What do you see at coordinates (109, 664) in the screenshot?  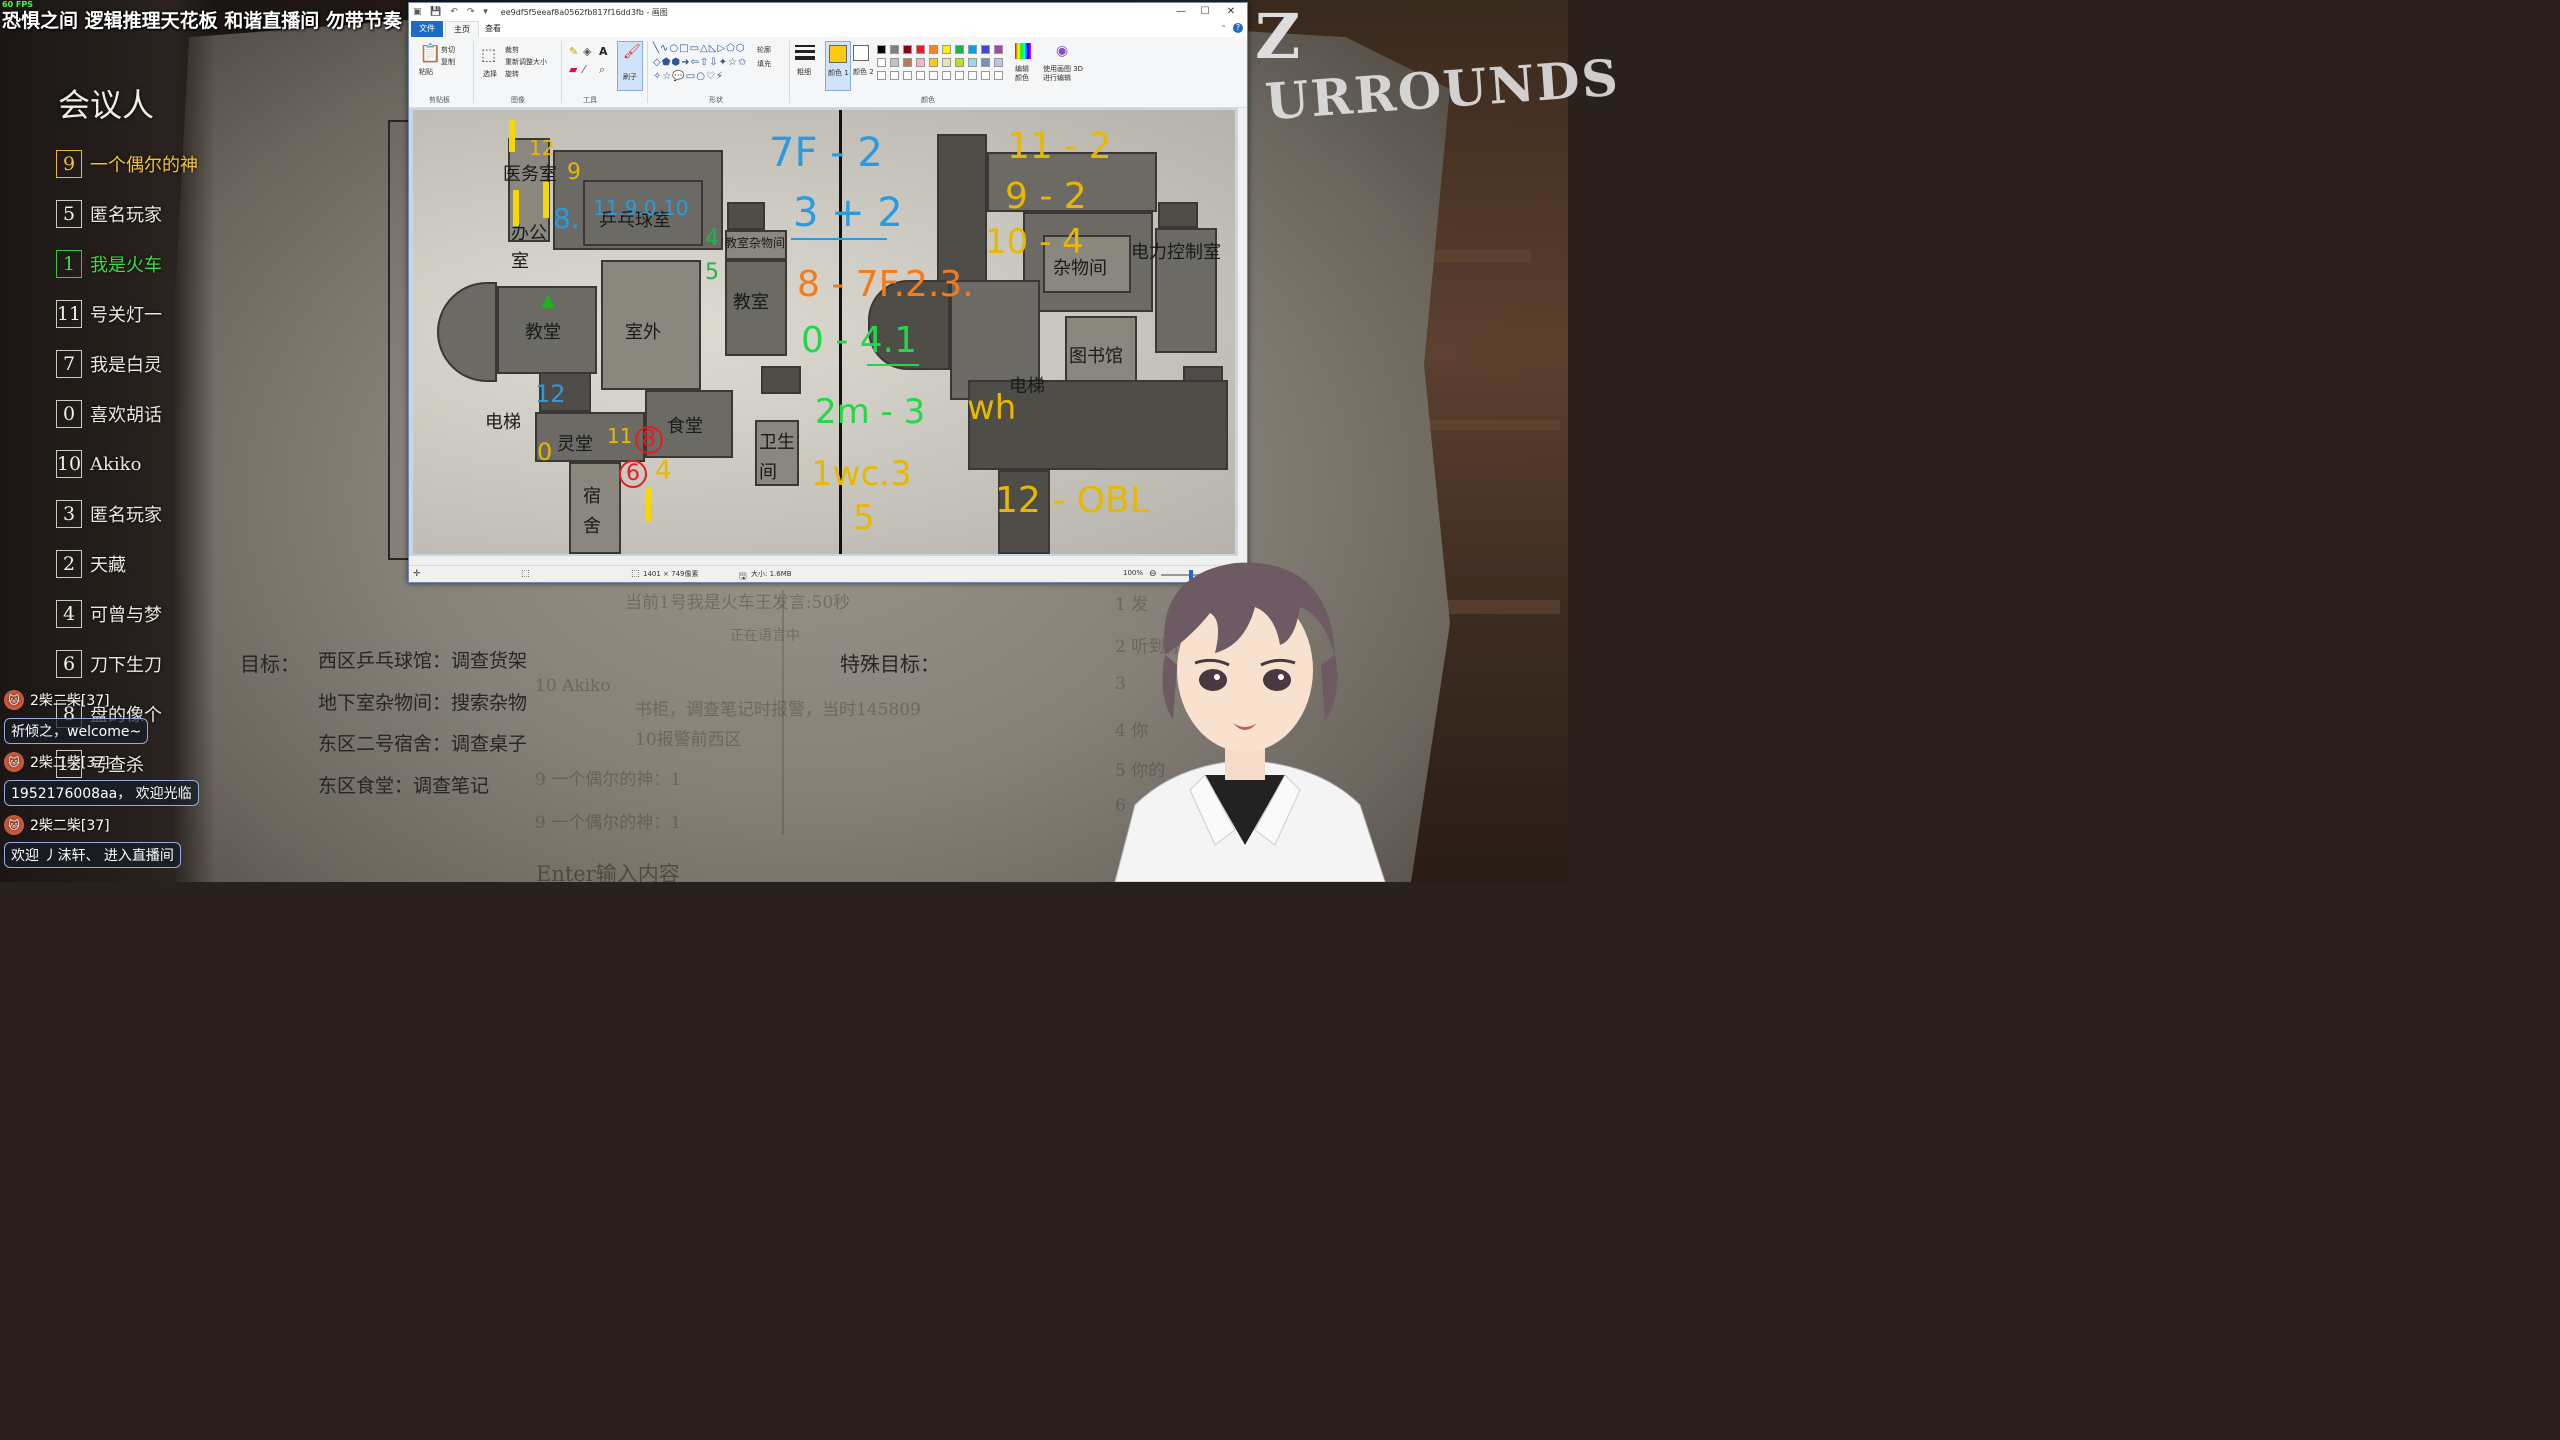 I see `player-item: 6 刀下生刀` at bounding box center [109, 664].